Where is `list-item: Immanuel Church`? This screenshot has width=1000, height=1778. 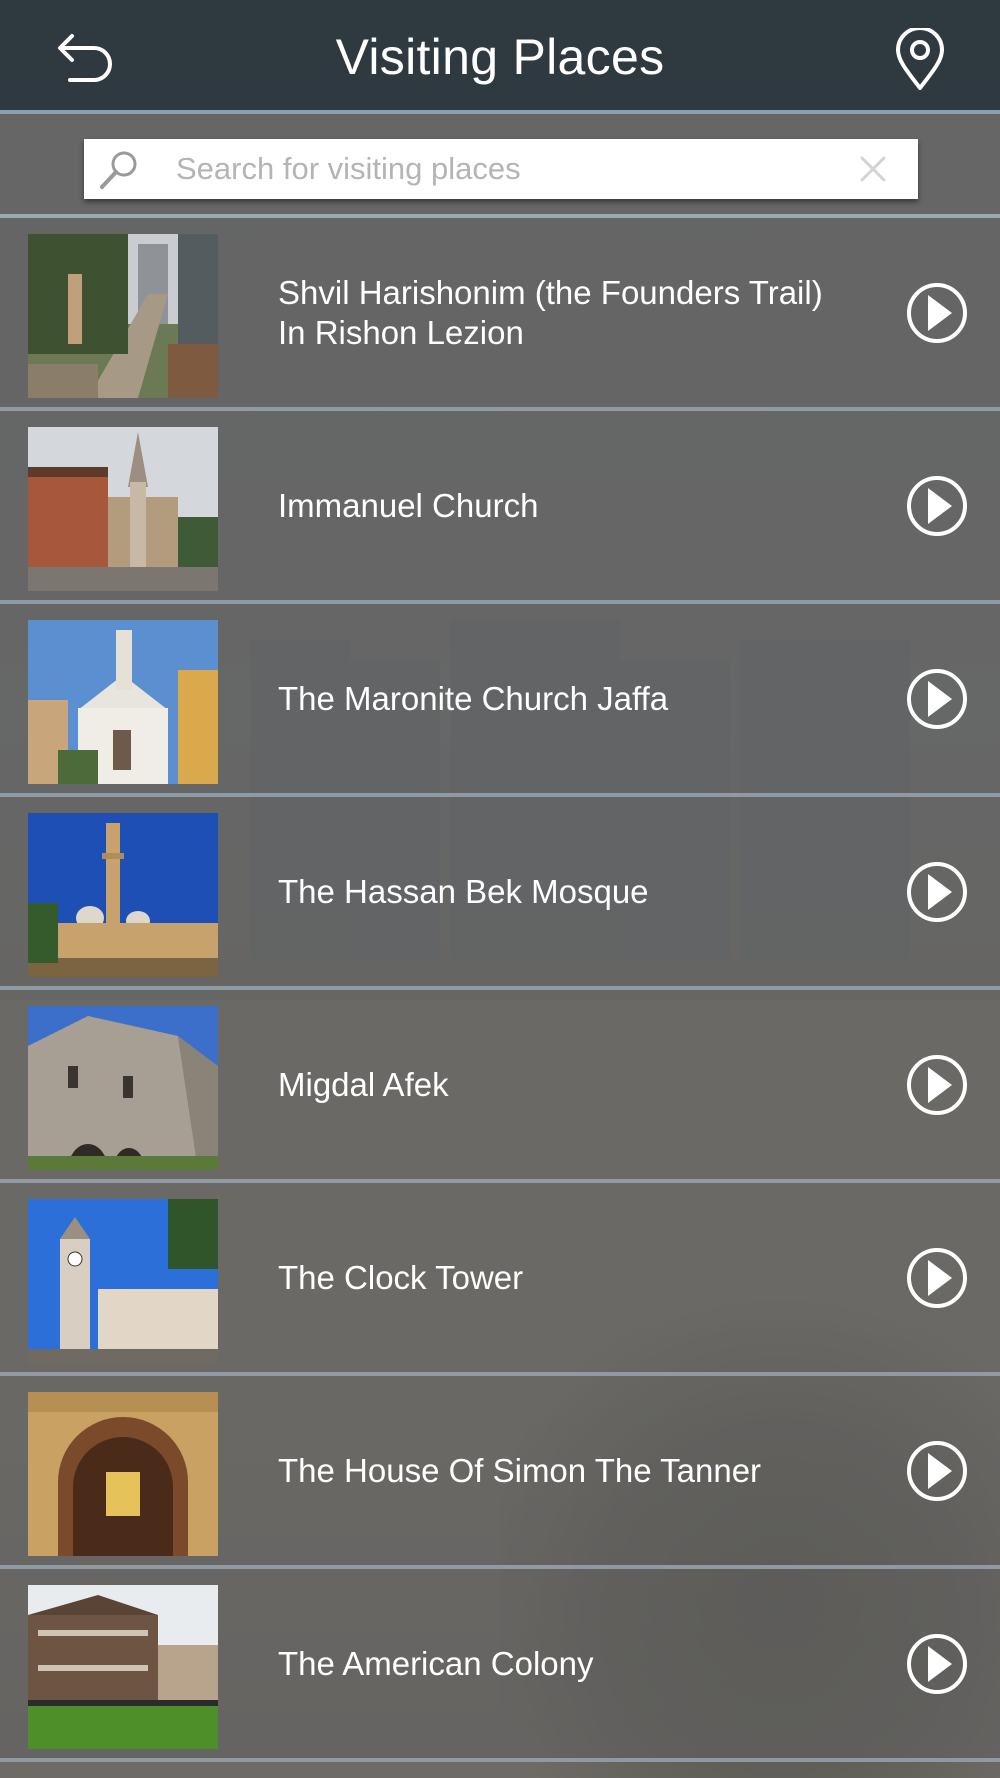
list-item: Immanuel Church is located at coordinates (500, 507).